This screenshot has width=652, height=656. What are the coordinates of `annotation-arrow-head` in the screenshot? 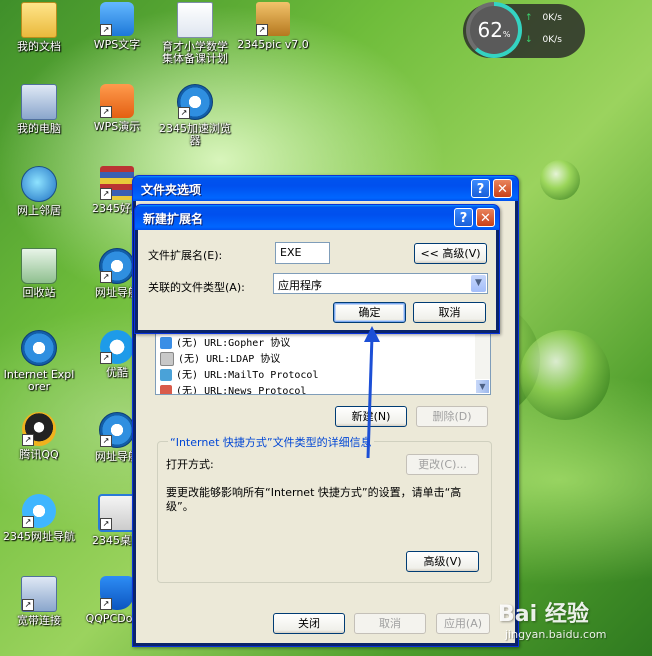 It's located at (372, 334).